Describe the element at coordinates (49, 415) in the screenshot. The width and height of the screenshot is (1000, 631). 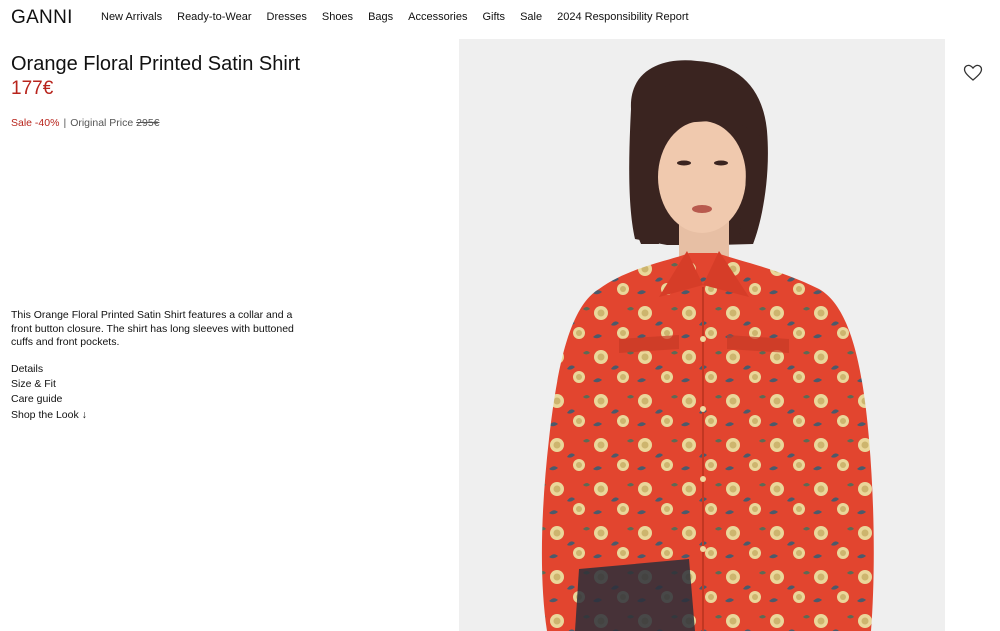
I see `shop-the-look-link: Shop the Look ↓` at that location.